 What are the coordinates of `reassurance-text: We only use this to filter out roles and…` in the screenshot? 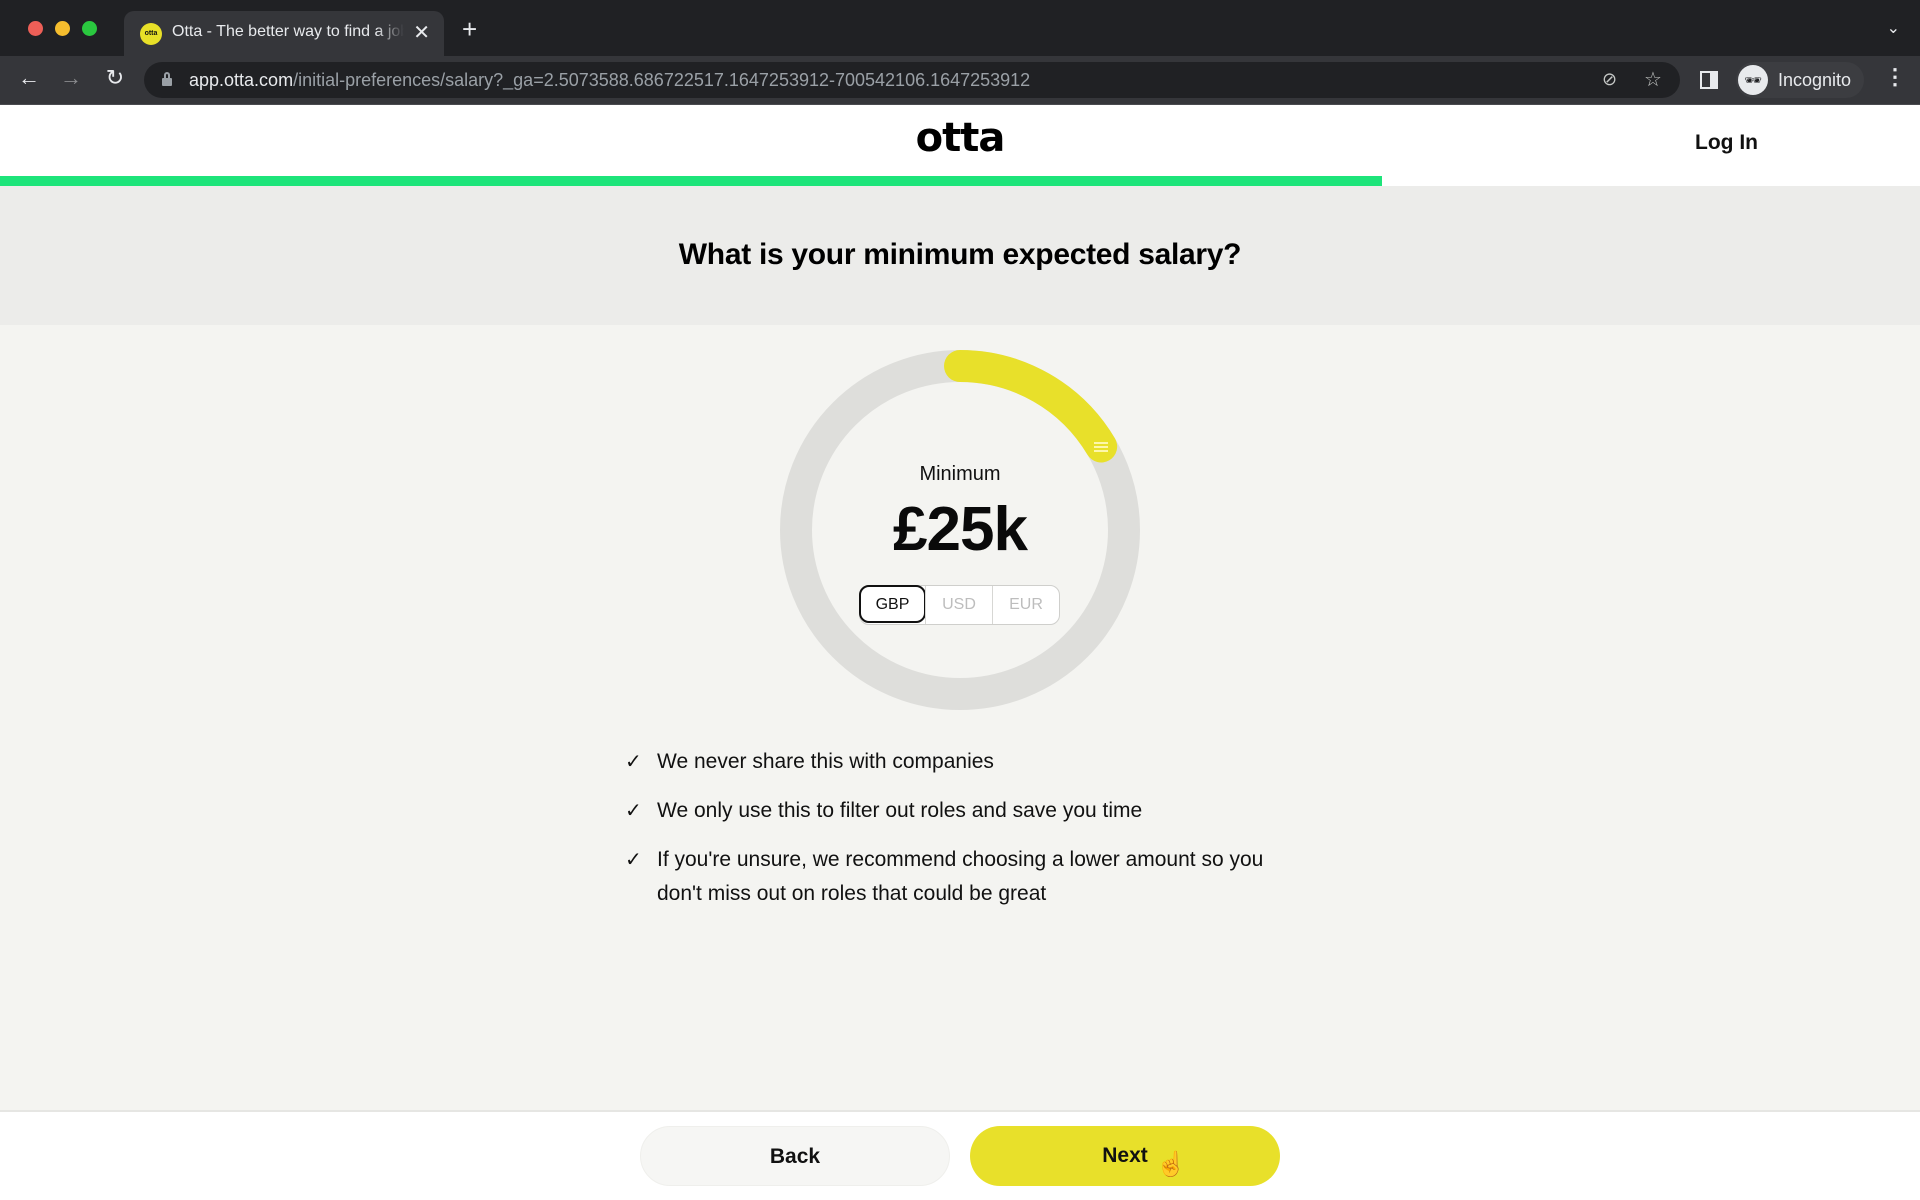 It's located at (900, 810).